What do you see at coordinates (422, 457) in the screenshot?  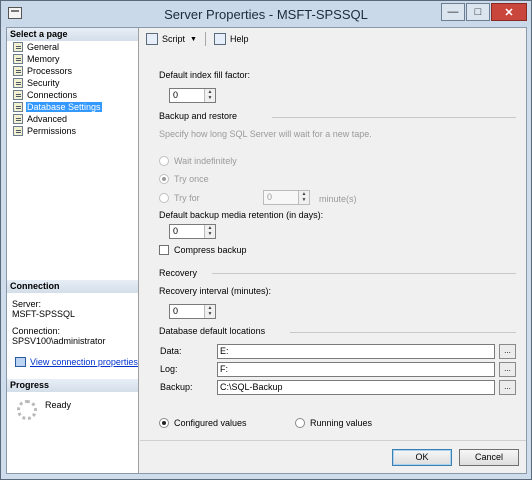 I see `ok-button: OK` at bounding box center [422, 457].